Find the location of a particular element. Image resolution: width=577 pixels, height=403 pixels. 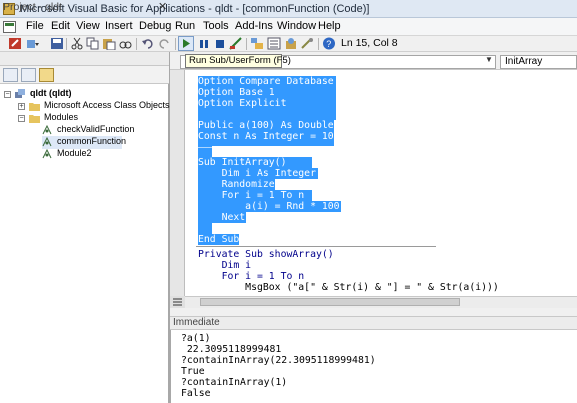

selection-block is located at coordinates (205, 228).